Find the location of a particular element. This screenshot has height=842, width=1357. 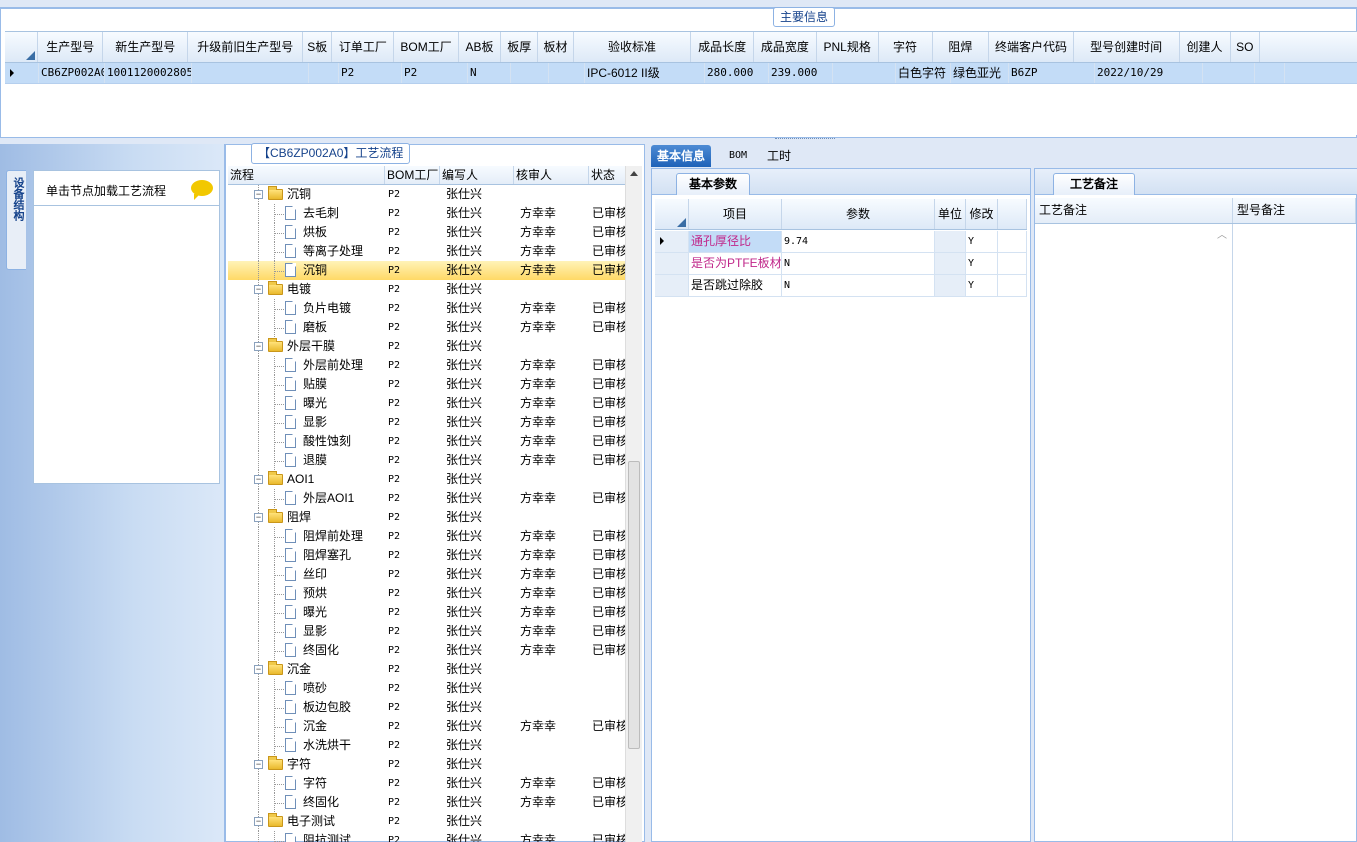

flow-col-header: 编写人 is located at coordinates (477, 175).